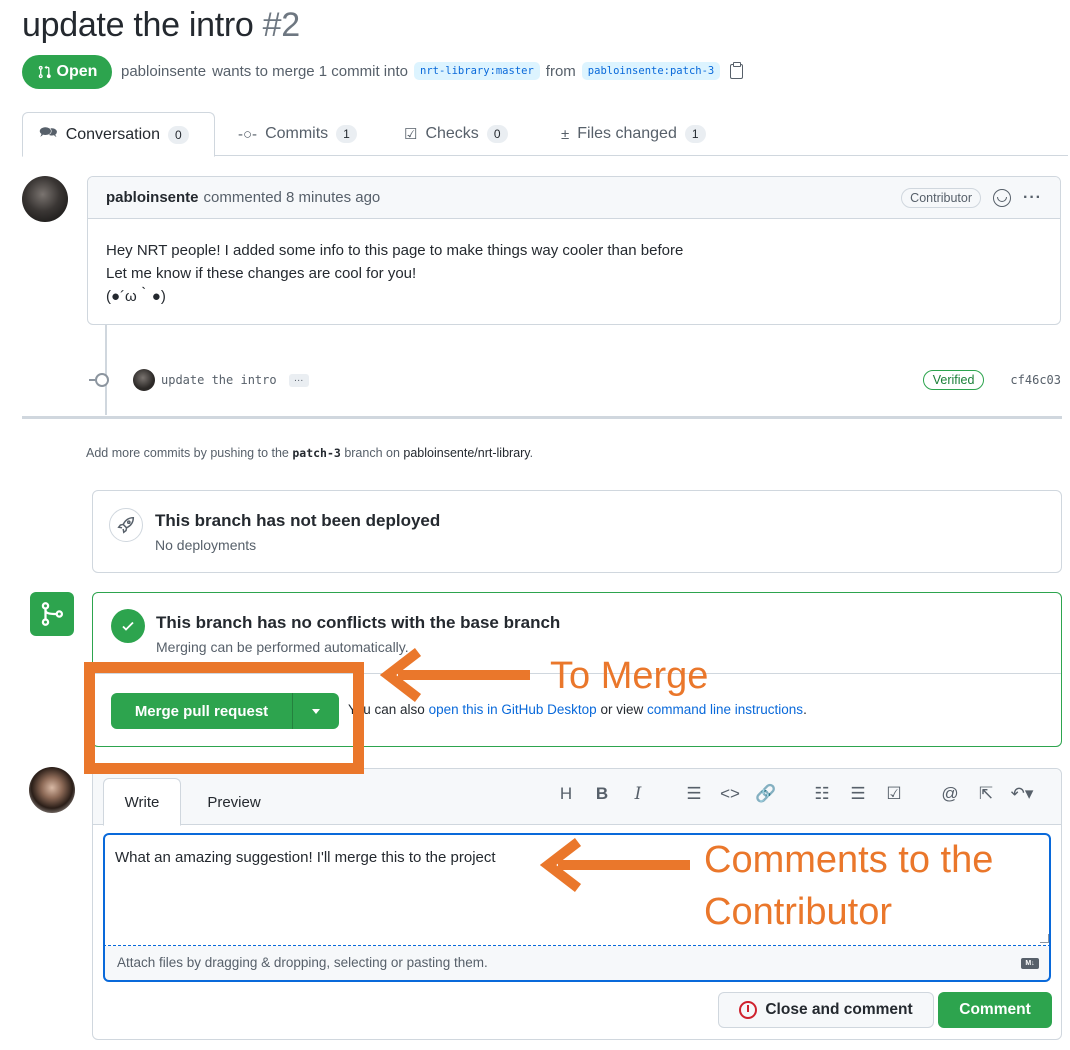 This screenshot has height=1050, width=1070. I want to click on tab-write: Write, so click(142, 802).